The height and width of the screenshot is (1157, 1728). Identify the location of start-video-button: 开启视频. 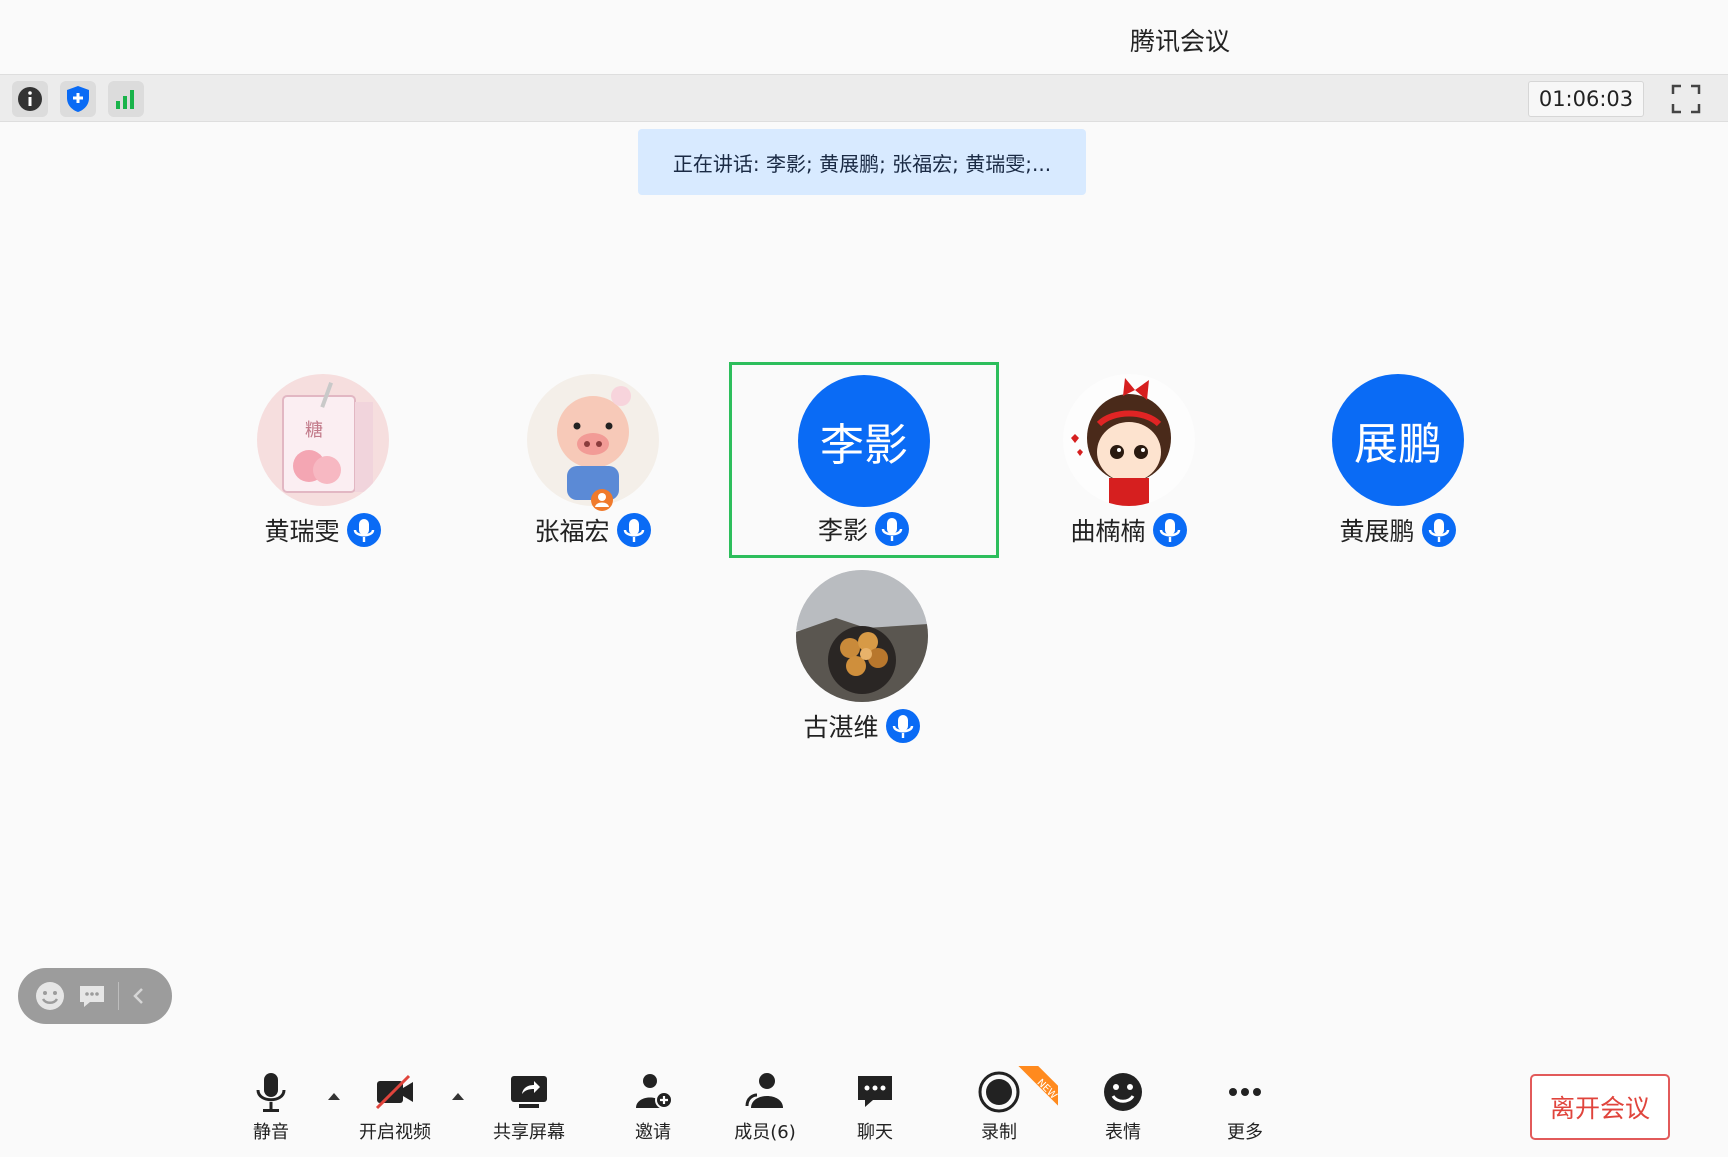
(395, 1110).